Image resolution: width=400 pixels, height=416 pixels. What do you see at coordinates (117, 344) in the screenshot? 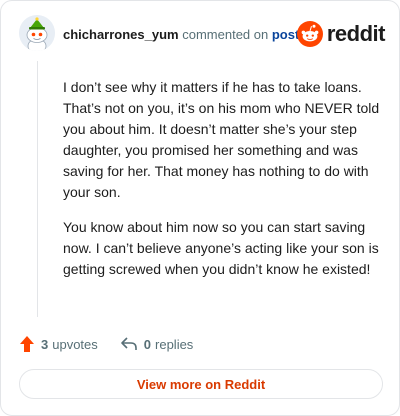
I see `comment-stats: 3 upvotes 0 replies` at bounding box center [117, 344].